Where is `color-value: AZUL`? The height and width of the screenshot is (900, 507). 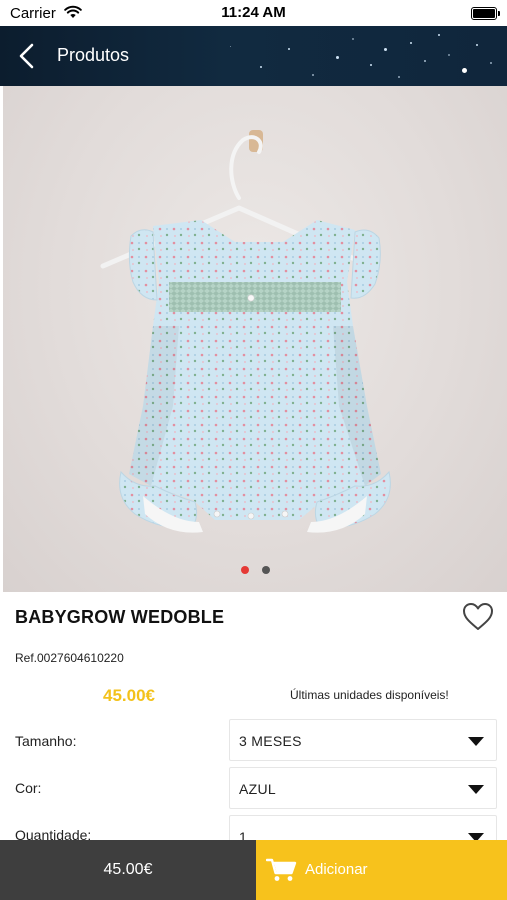
color-value: AZUL is located at coordinates (257, 789).